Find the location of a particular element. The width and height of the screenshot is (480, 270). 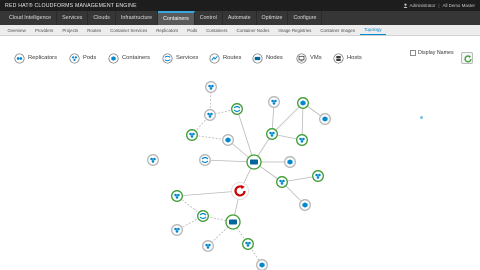

service-node-c2 is located at coordinates (203, 216).